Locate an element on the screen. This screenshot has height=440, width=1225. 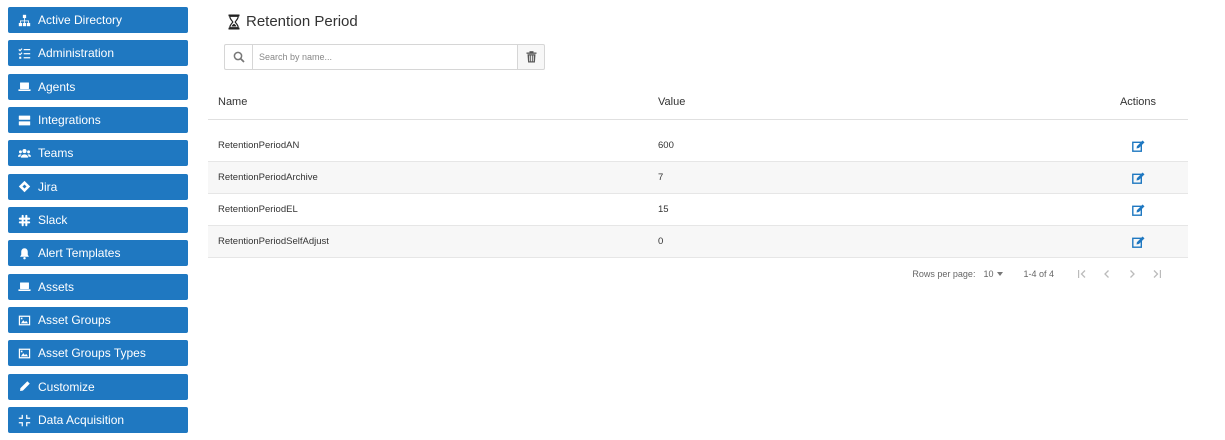
pencil-icon is located at coordinates (24, 386).